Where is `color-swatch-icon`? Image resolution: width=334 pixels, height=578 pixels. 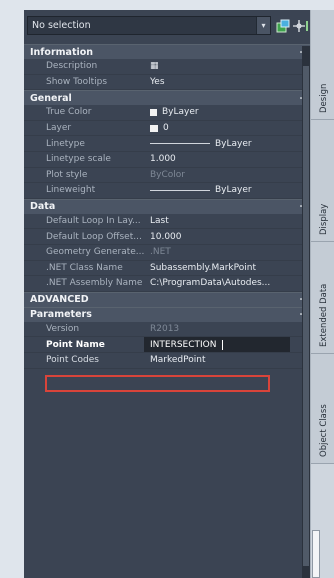 color-swatch-icon is located at coordinates (153, 112).